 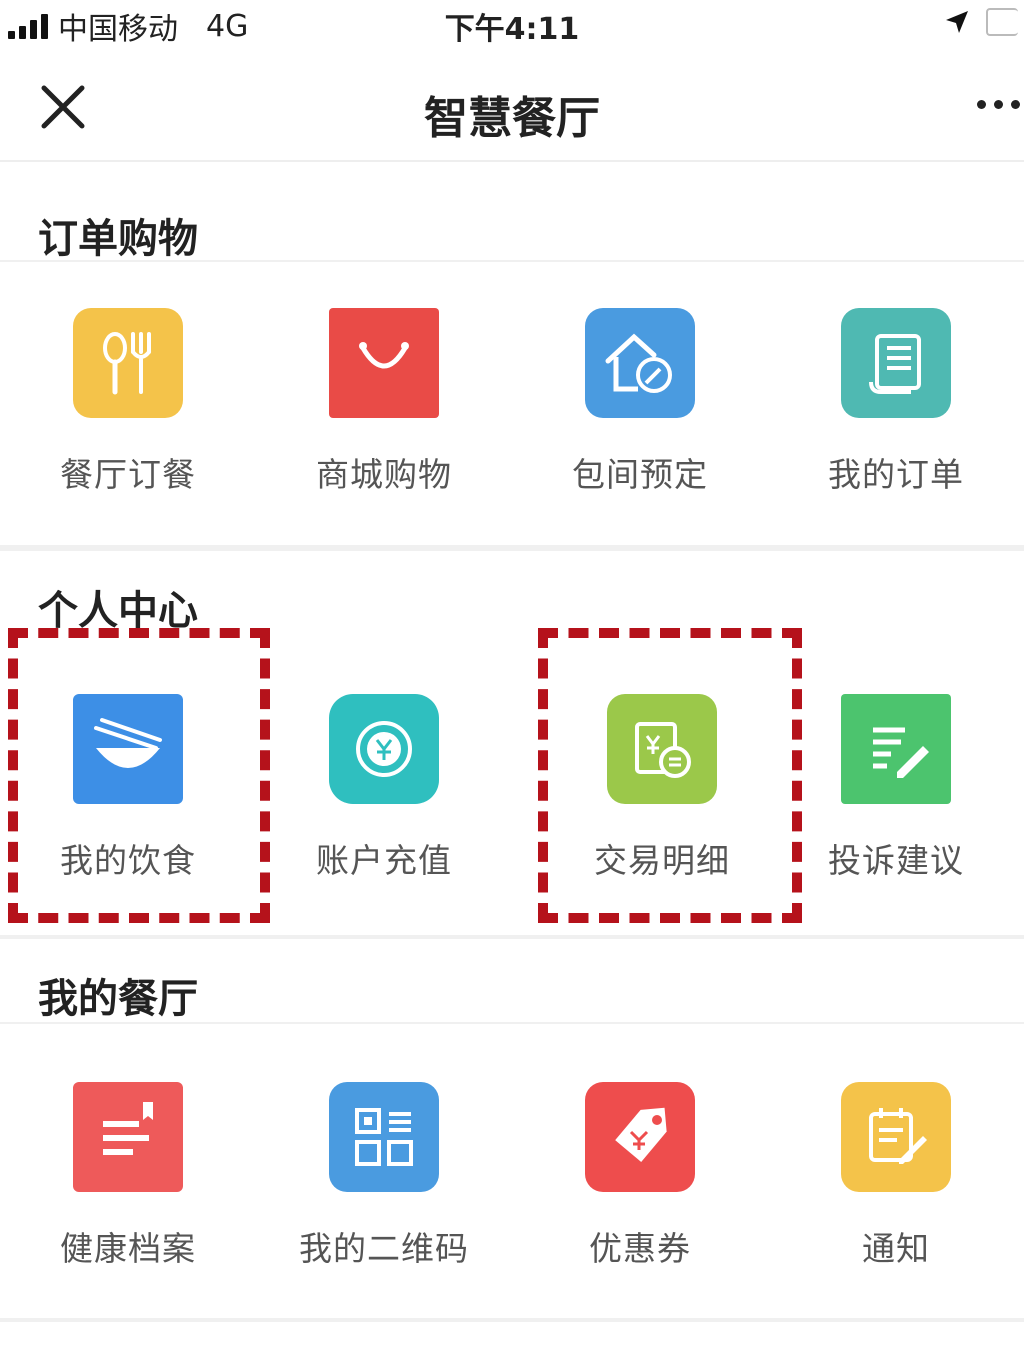 What do you see at coordinates (662, 860) in the screenshot?
I see `tile-label: 交易明细` at bounding box center [662, 860].